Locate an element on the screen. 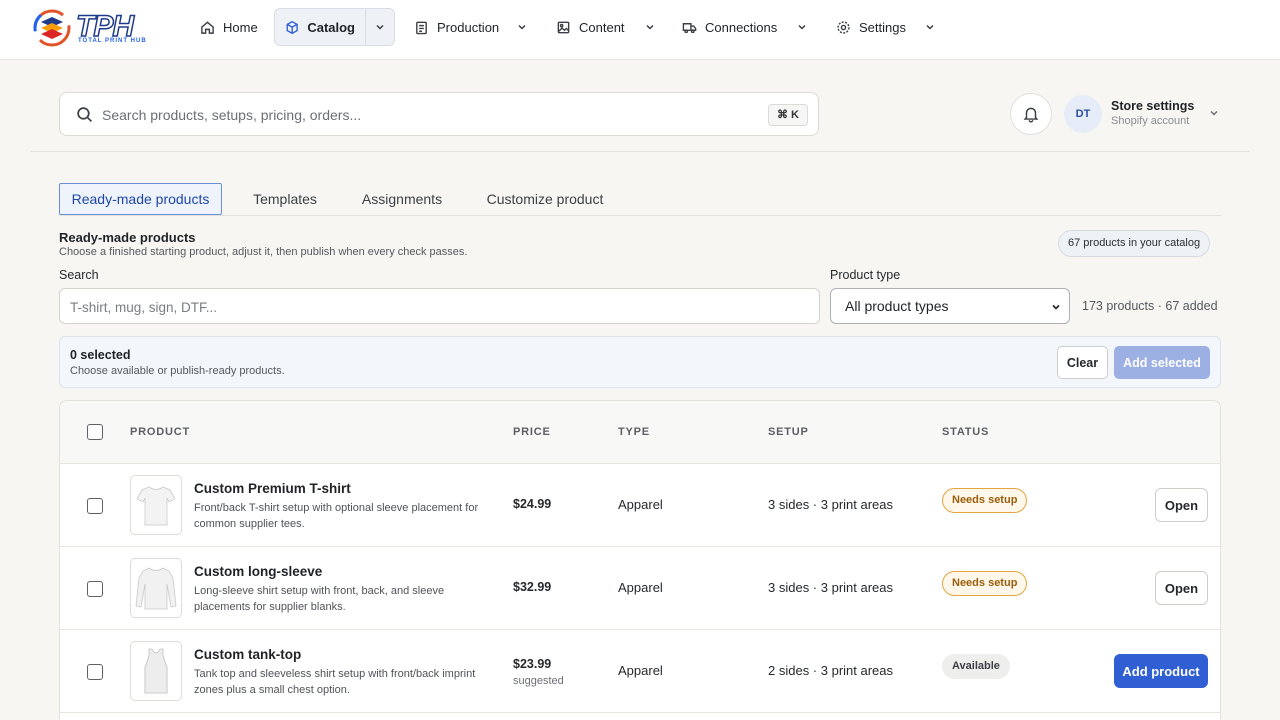 The height and width of the screenshot is (720, 1280). nav-production: Production is located at coordinates (456, 27).